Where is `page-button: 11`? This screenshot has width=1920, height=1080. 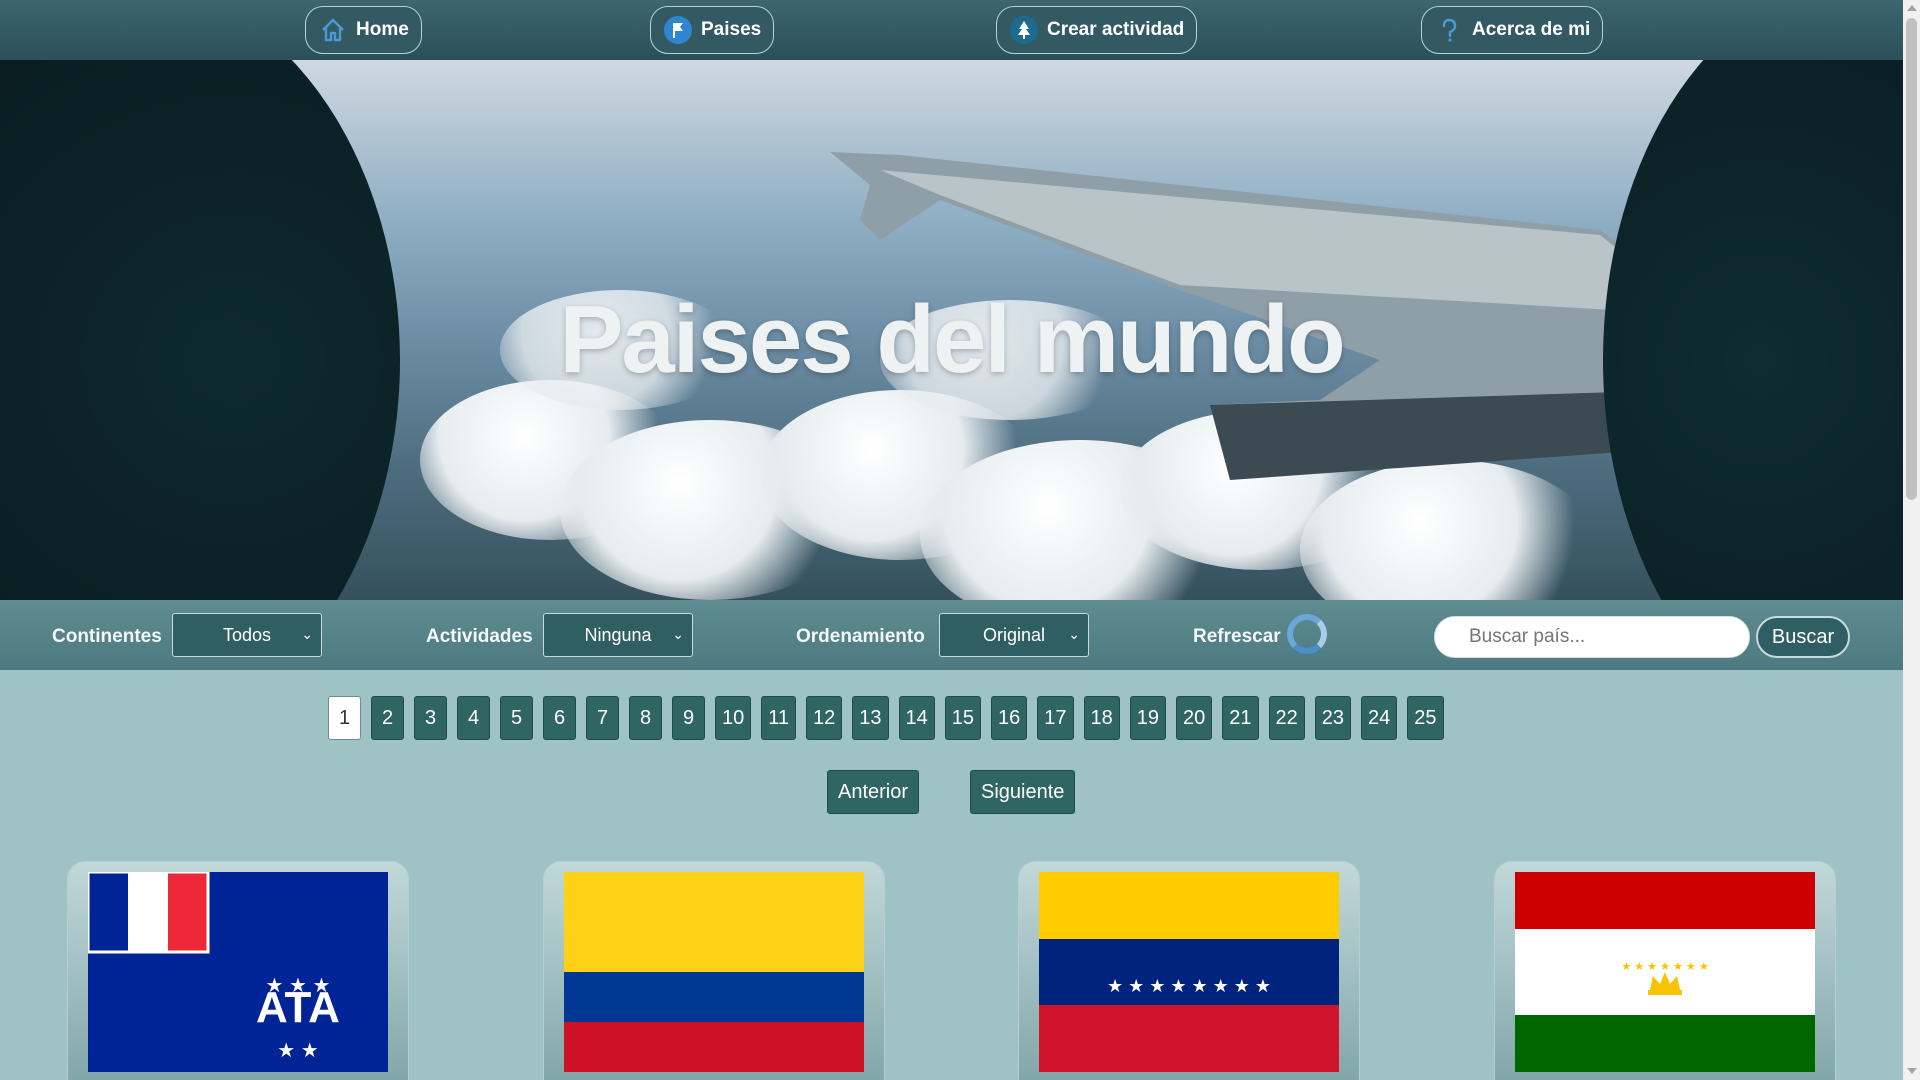 page-button: 11 is located at coordinates (779, 718).